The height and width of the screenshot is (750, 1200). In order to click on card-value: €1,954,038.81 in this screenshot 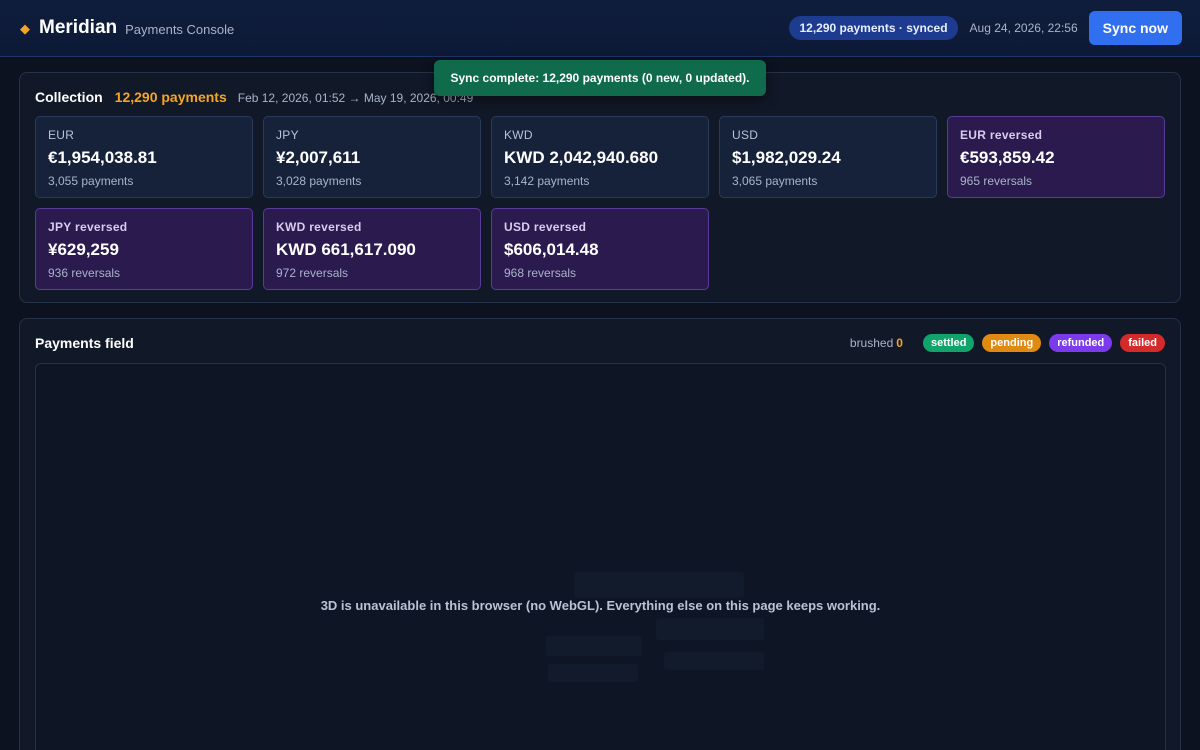, I will do `click(102, 157)`.